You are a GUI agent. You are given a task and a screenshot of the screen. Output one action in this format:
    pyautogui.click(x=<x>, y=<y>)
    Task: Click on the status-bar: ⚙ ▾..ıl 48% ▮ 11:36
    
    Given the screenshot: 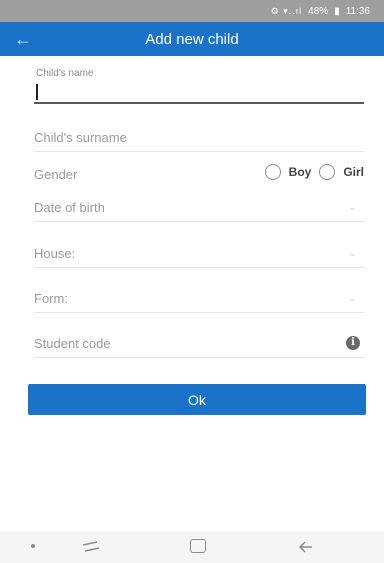 What is the action you would take?
    pyautogui.click(x=192, y=11)
    